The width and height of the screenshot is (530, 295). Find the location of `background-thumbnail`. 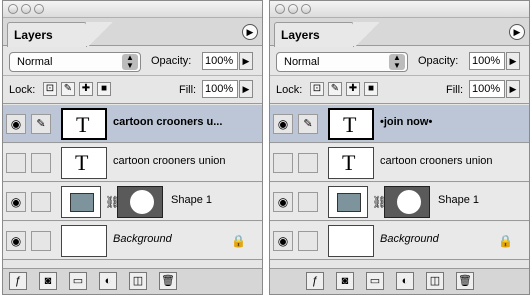

background-thumbnail is located at coordinates (84, 241).